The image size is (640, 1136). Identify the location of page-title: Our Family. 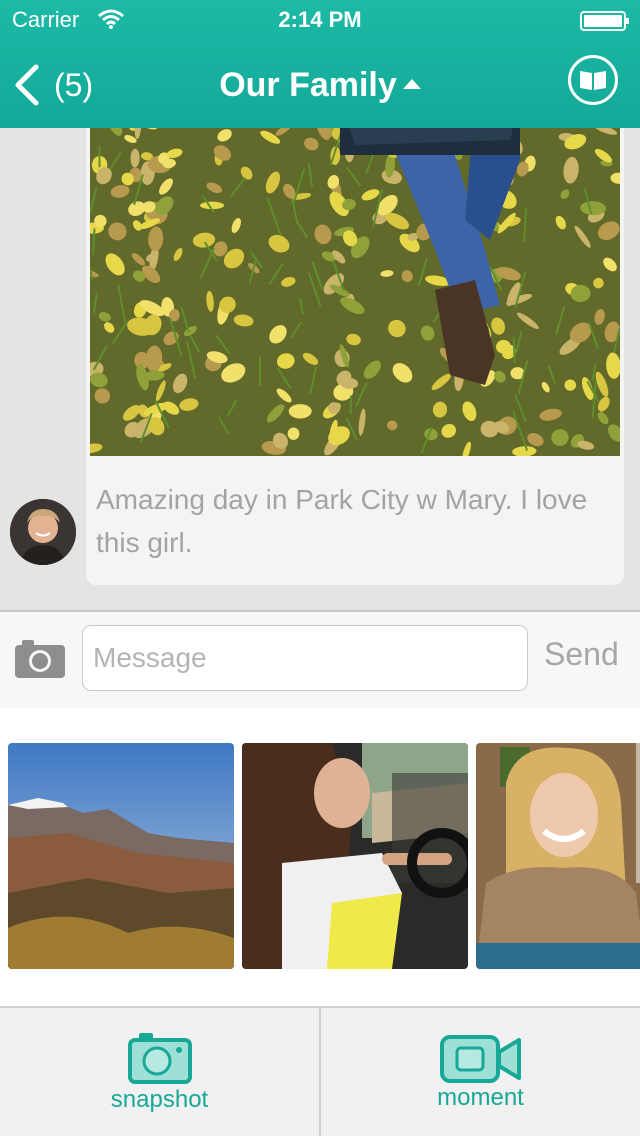
(308, 85).